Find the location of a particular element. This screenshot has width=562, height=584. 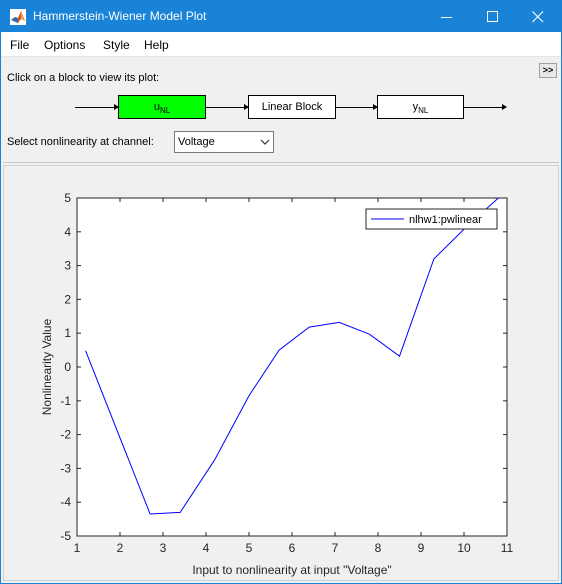

x-tick-label: 10 is located at coordinates (464, 548).